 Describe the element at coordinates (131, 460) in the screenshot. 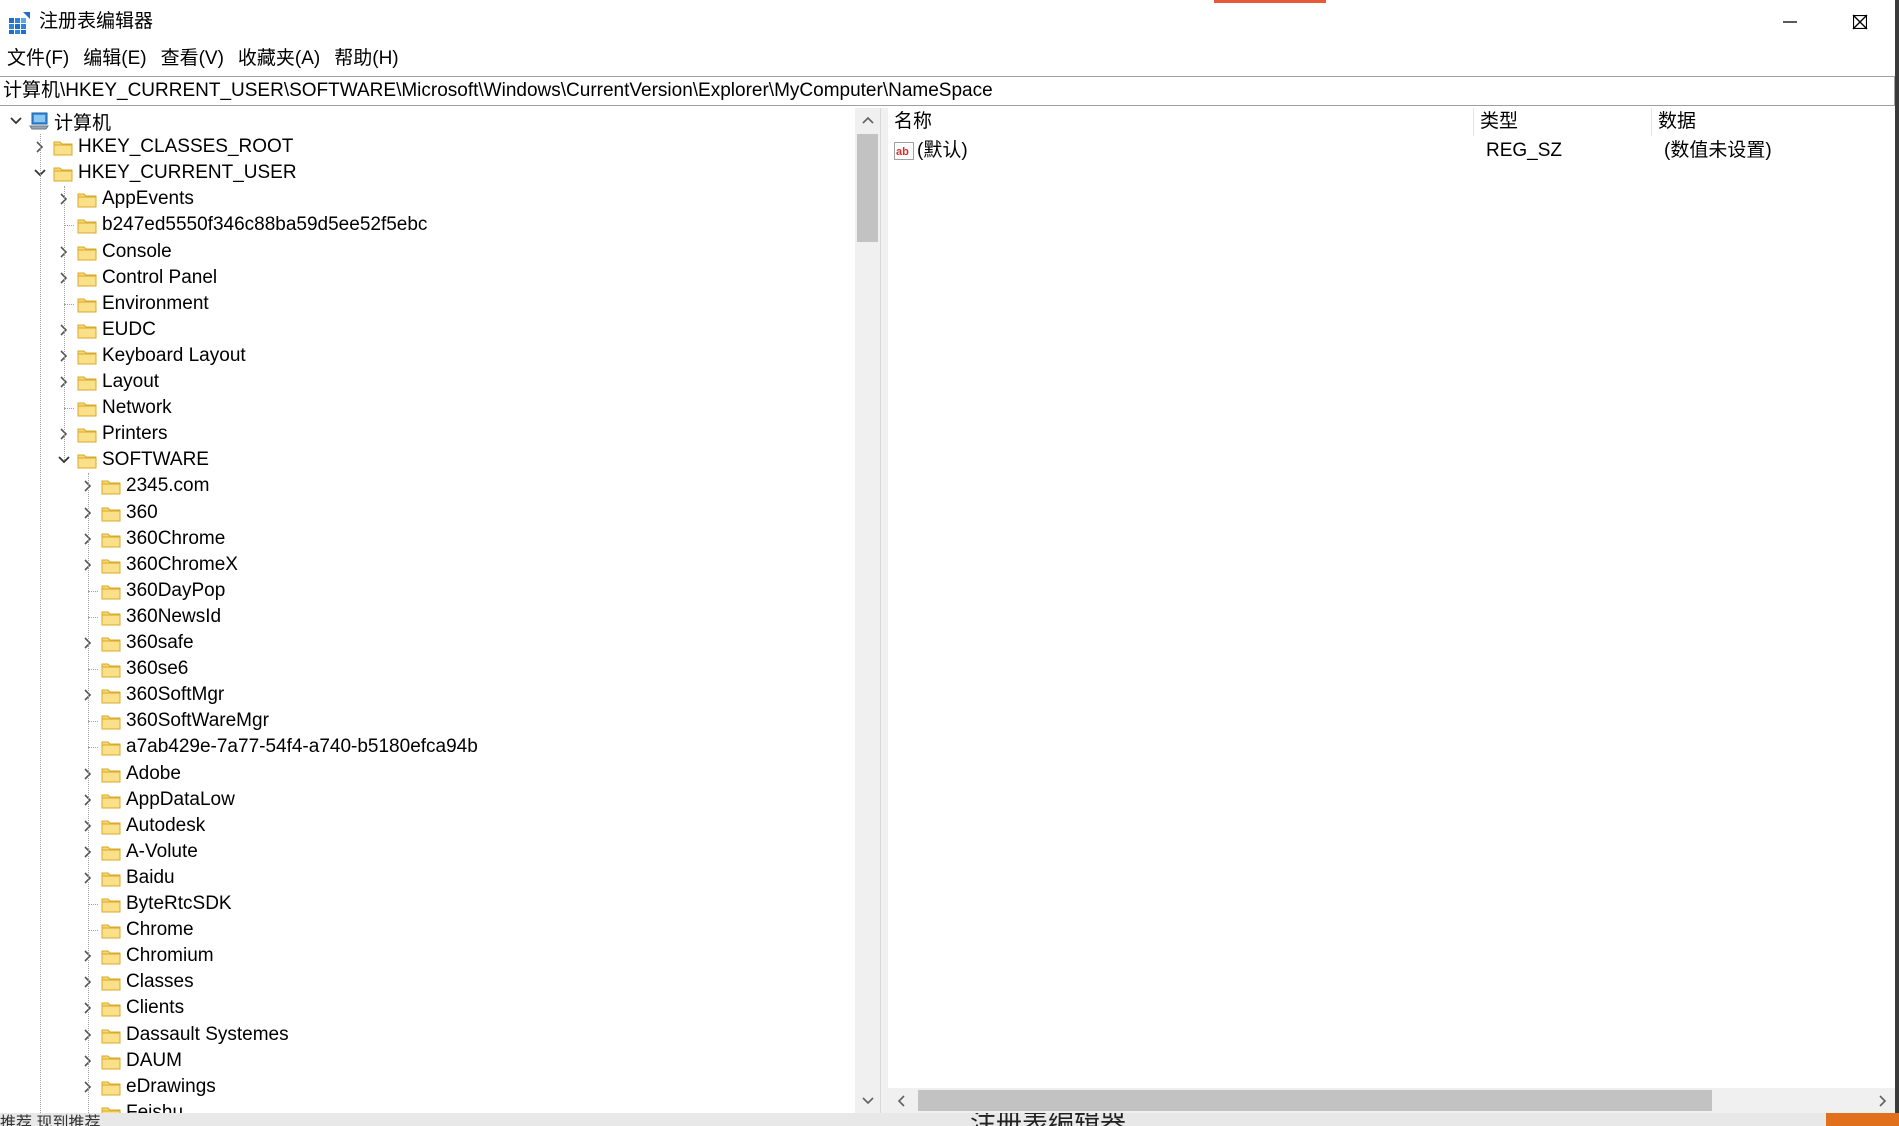

I see `tree-node: SOFTWARE` at that location.